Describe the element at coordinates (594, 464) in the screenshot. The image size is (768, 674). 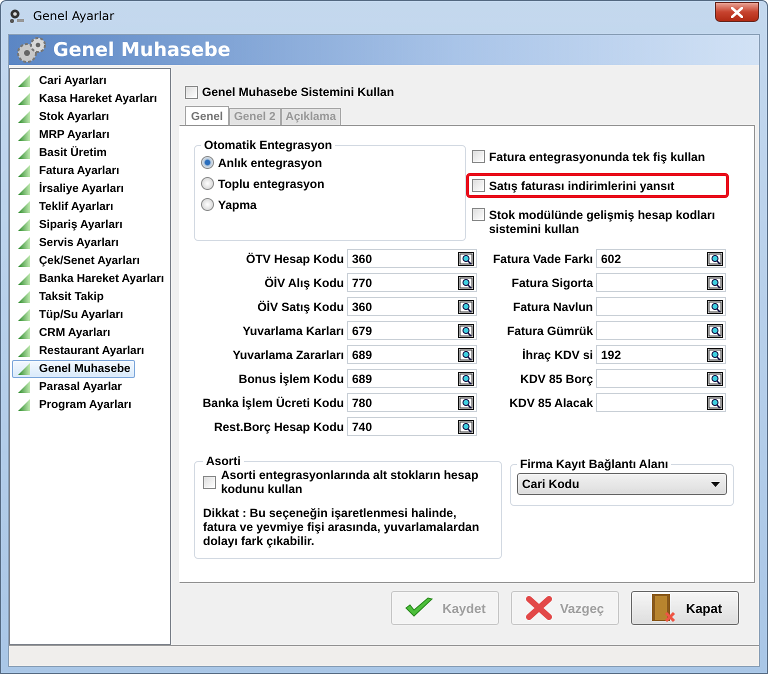
I see `group-title: Firma Kayıt Bağlantı Alanı` at that location.